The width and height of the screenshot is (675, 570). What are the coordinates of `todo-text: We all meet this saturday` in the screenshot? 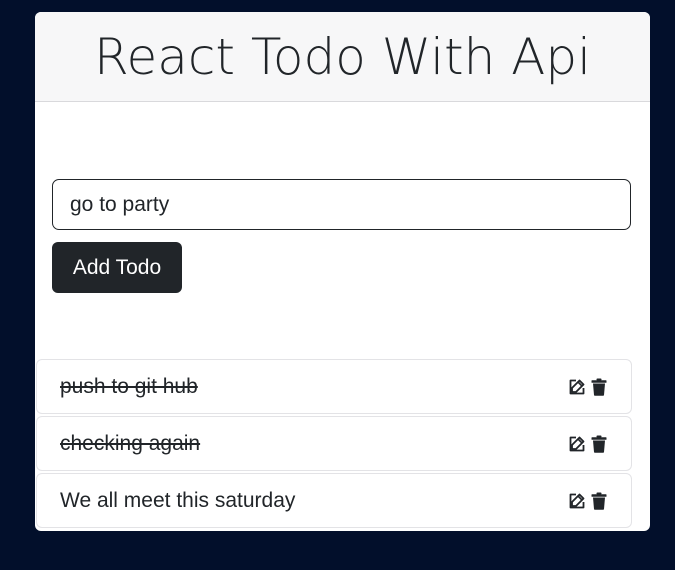 It's located at (178, 500).